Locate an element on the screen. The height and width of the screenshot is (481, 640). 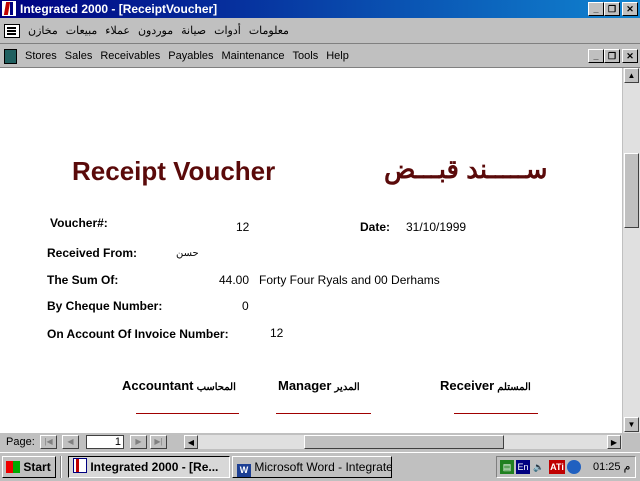
record-navigation-bar: Page: |◀ ◀ 1 ▶ ▶| ◀ ▶ is located at coordinates (320, 442).